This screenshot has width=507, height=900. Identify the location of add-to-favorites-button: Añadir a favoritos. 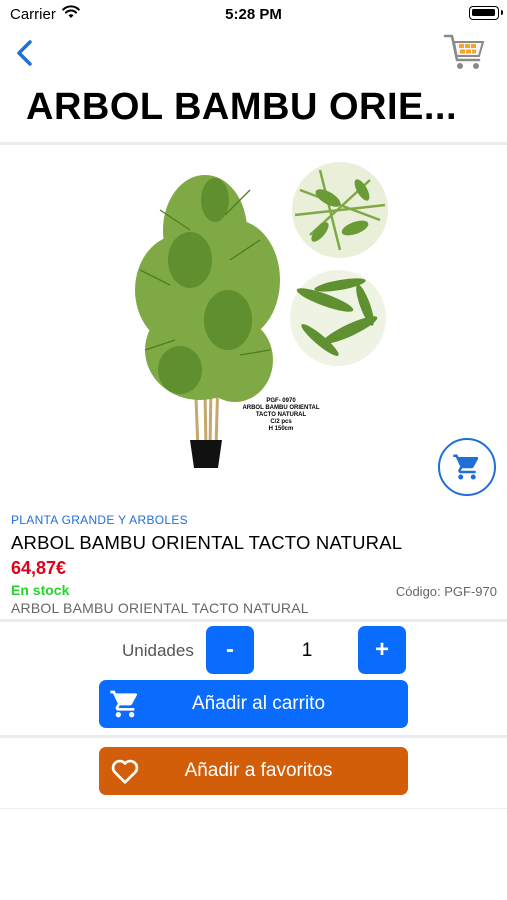
(253, 771).